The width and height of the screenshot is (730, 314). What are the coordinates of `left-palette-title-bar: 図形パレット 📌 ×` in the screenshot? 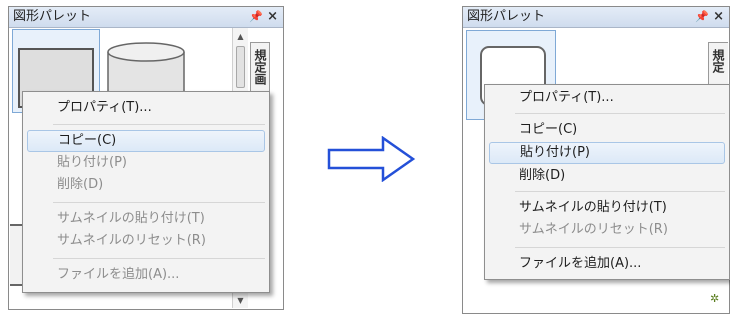 It's located at (146, 17).